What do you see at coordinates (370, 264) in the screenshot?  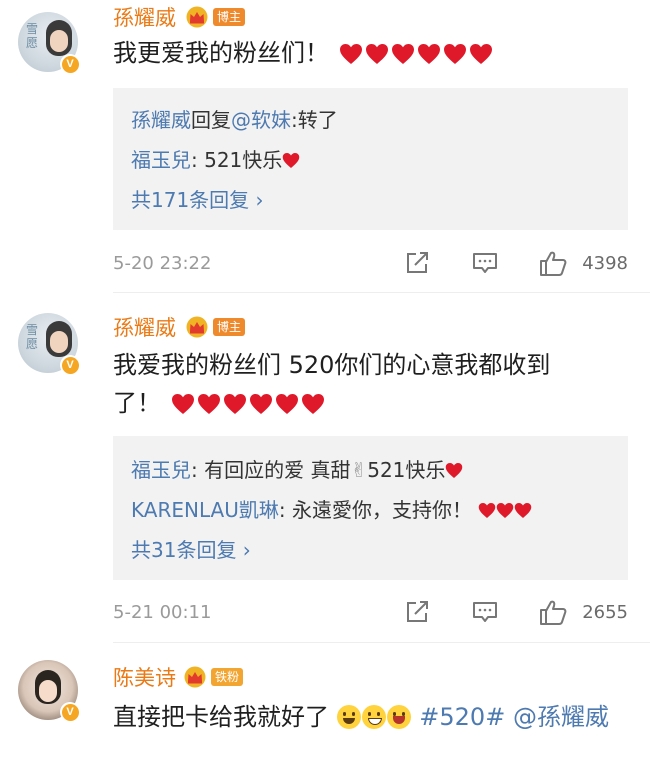 I see `comment-footer: 5-20 23:22 4398` at bounding box center [370, 264].